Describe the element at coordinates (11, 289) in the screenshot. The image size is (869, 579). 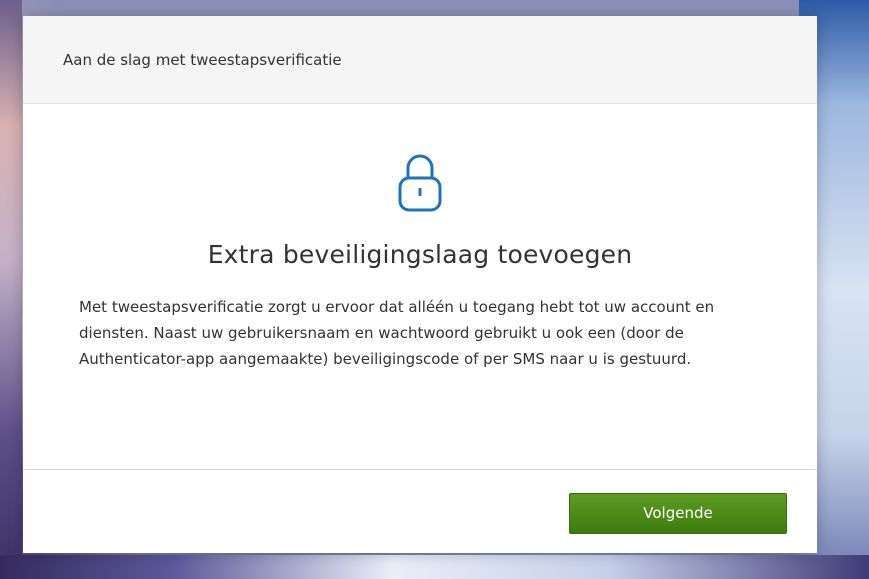
I see `background-left-edge` at that location.